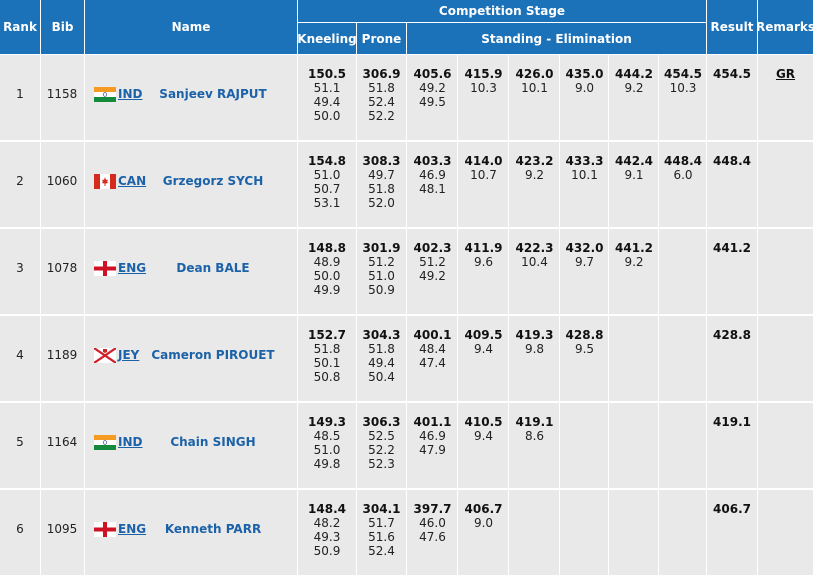  Describe the element at coordinates (432, 523) in the screenshot. I see `standing-scores: 397.7 46.0 47.6` at that location.